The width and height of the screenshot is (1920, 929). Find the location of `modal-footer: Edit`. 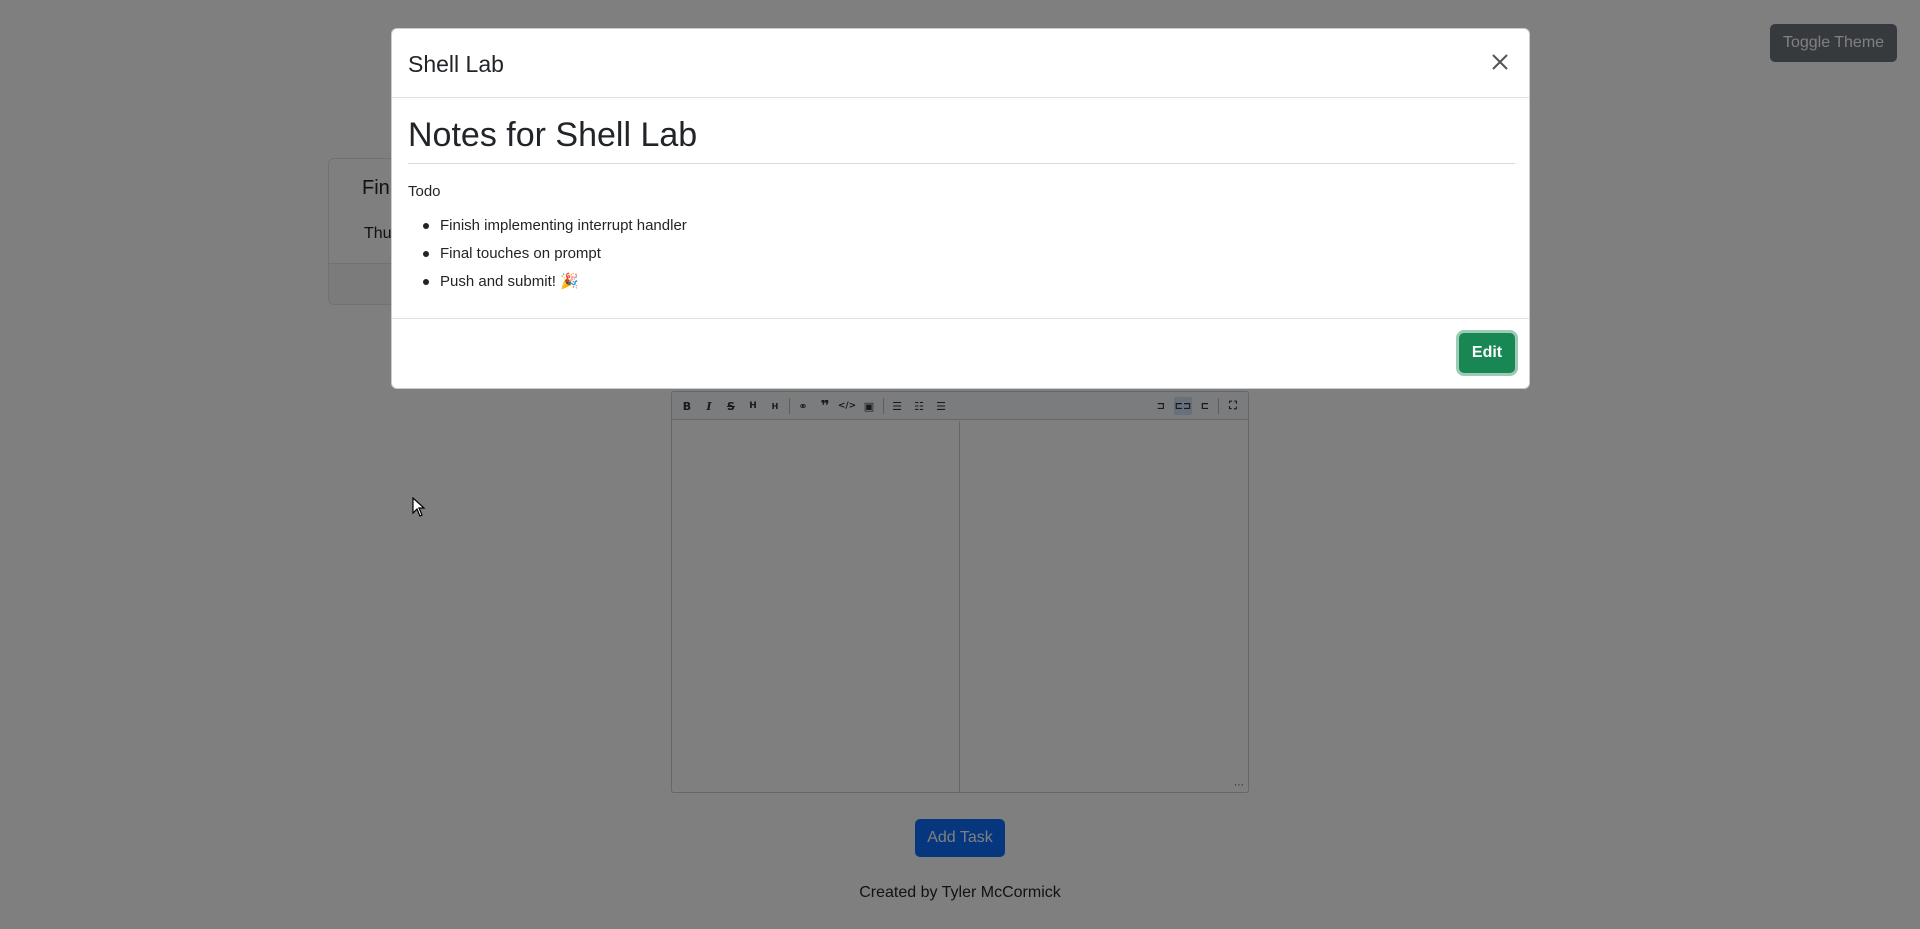

modal-footer: Edit is located at coordinates (960, 353).